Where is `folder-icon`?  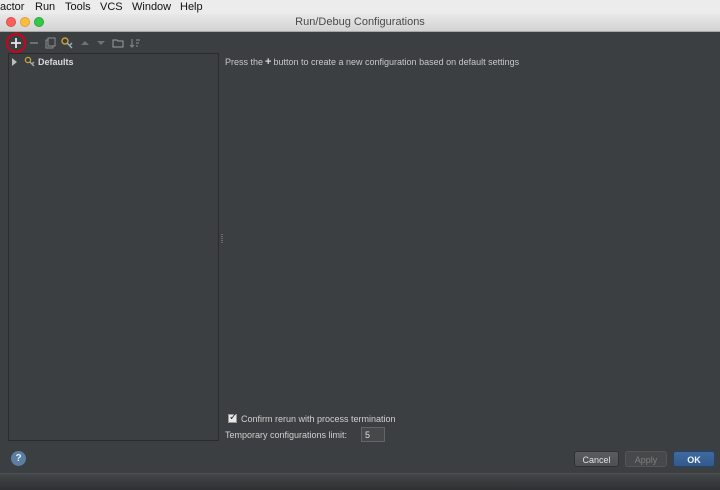 folder-icon is located at coordinates (118, 43).